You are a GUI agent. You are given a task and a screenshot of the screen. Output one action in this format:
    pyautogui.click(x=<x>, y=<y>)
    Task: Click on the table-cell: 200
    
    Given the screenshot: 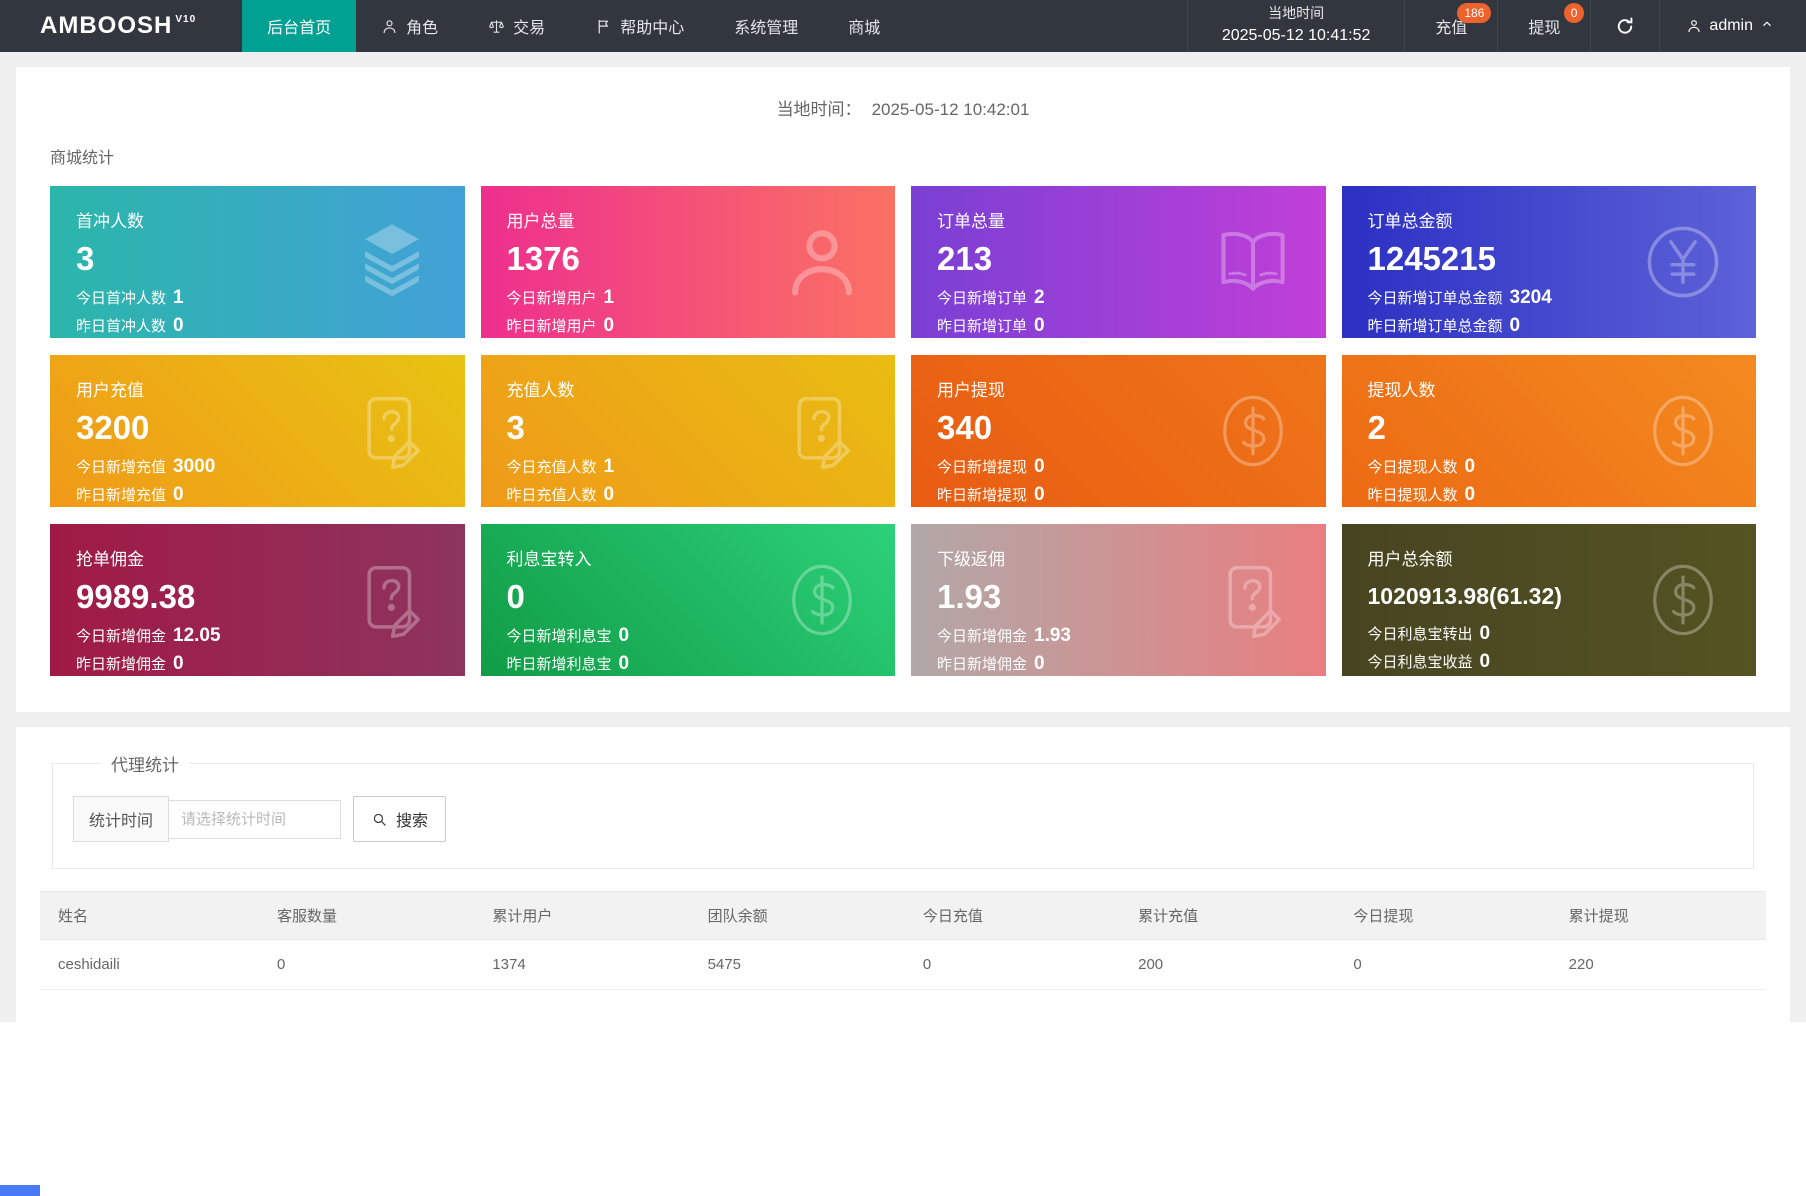 What is the action you would take?
    pyautogui.click(x=1228, y=964)
    